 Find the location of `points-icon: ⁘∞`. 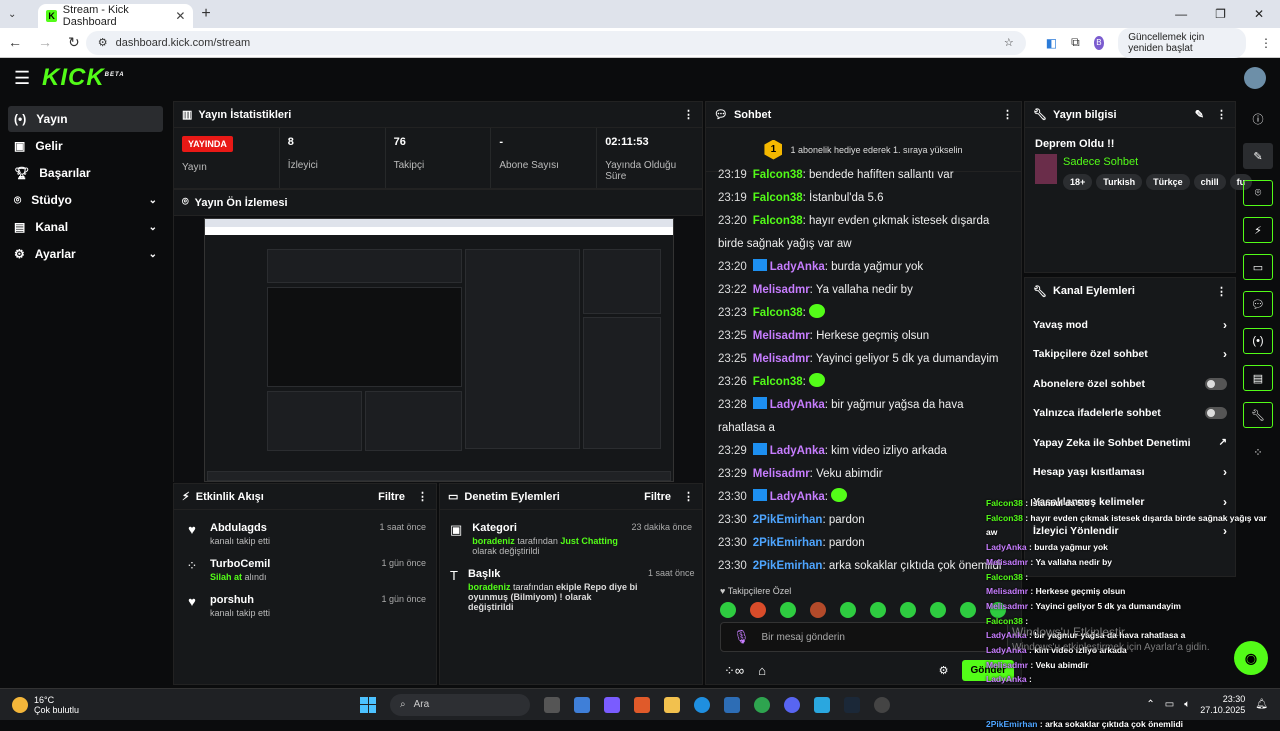

points-icon: ⁘∞ is located at coordinates (734, 671).